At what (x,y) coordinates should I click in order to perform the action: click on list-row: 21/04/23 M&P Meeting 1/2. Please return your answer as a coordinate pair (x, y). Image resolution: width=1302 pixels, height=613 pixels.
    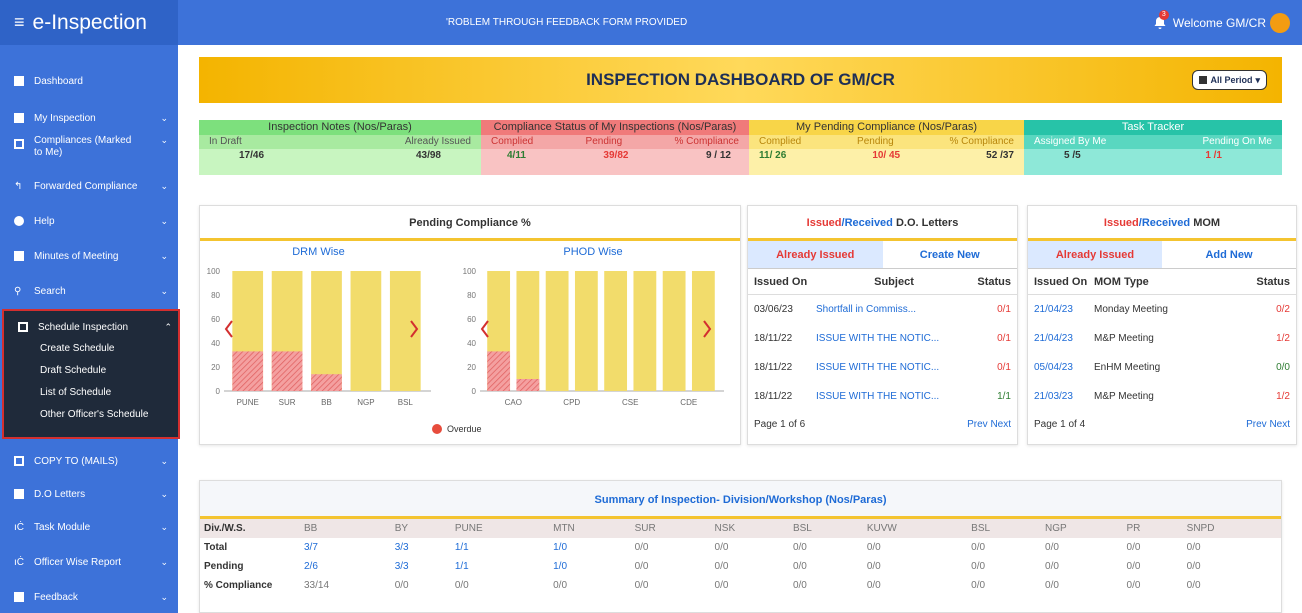
    Looking at the image, I should click on (1162, 338).